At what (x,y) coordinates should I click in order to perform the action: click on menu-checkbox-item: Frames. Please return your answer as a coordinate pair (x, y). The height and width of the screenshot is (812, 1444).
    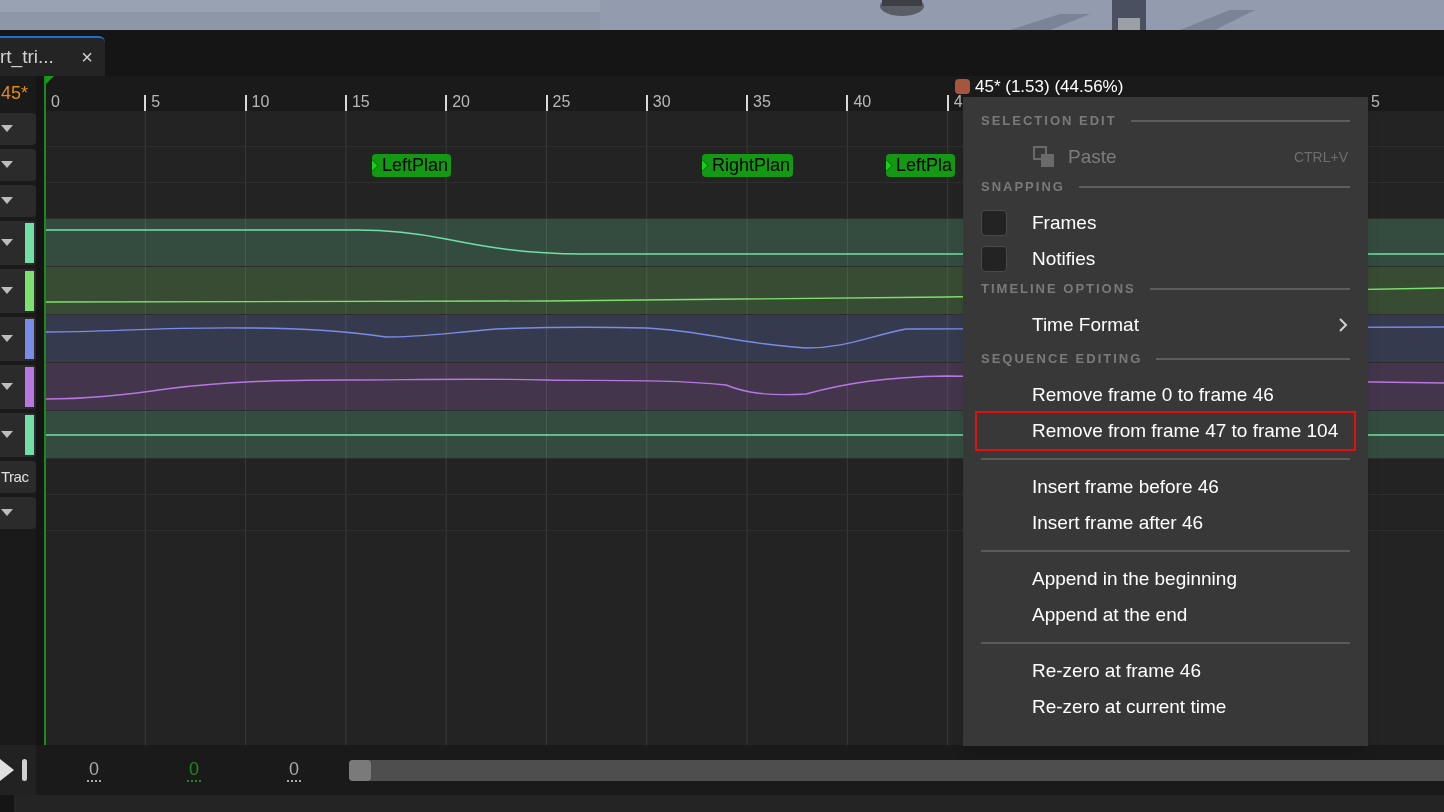
    Looking at the image, I should click on (1165, 223).